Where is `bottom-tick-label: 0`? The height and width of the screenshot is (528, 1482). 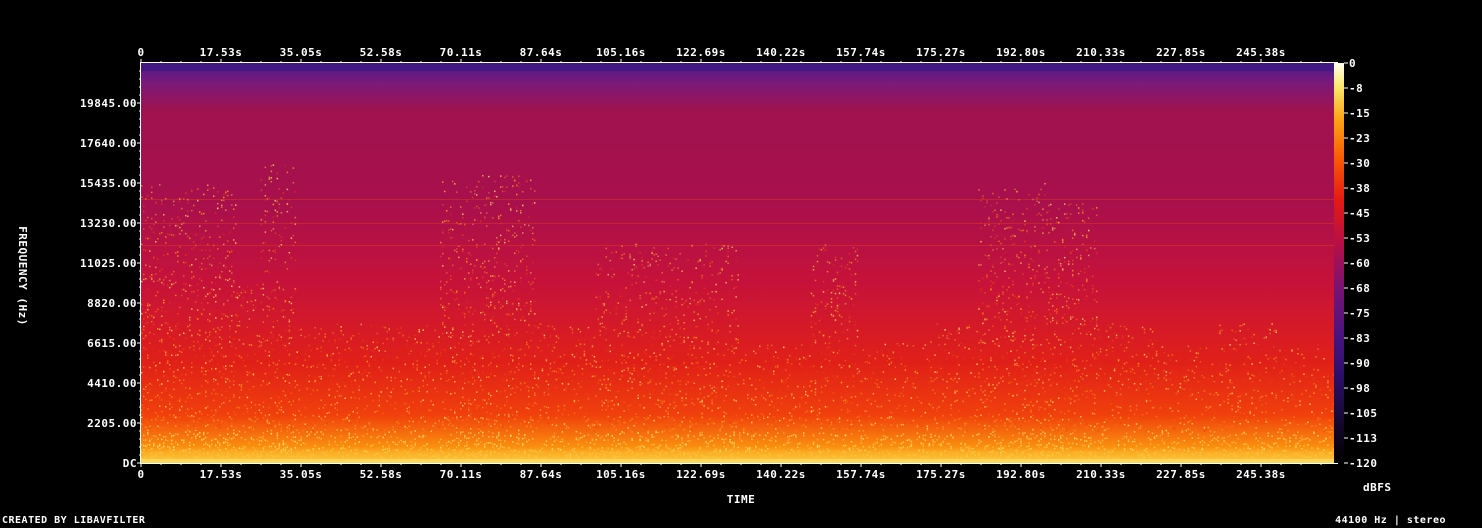 bottom-tick-label: 0 is located at coordinates (140, 474).